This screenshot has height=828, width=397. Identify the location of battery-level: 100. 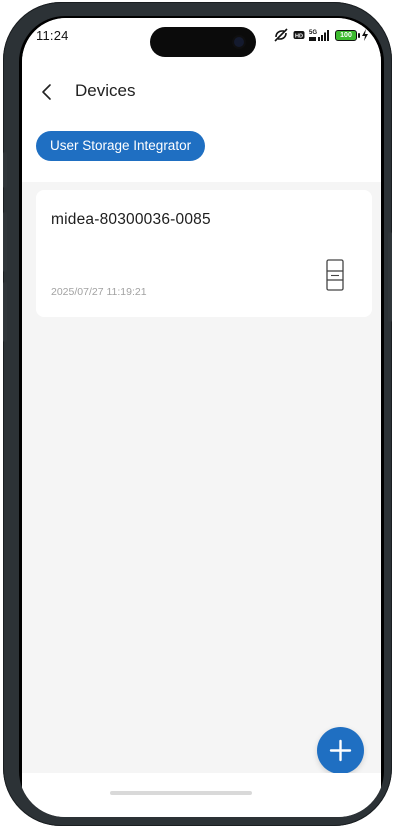
(346, 35).